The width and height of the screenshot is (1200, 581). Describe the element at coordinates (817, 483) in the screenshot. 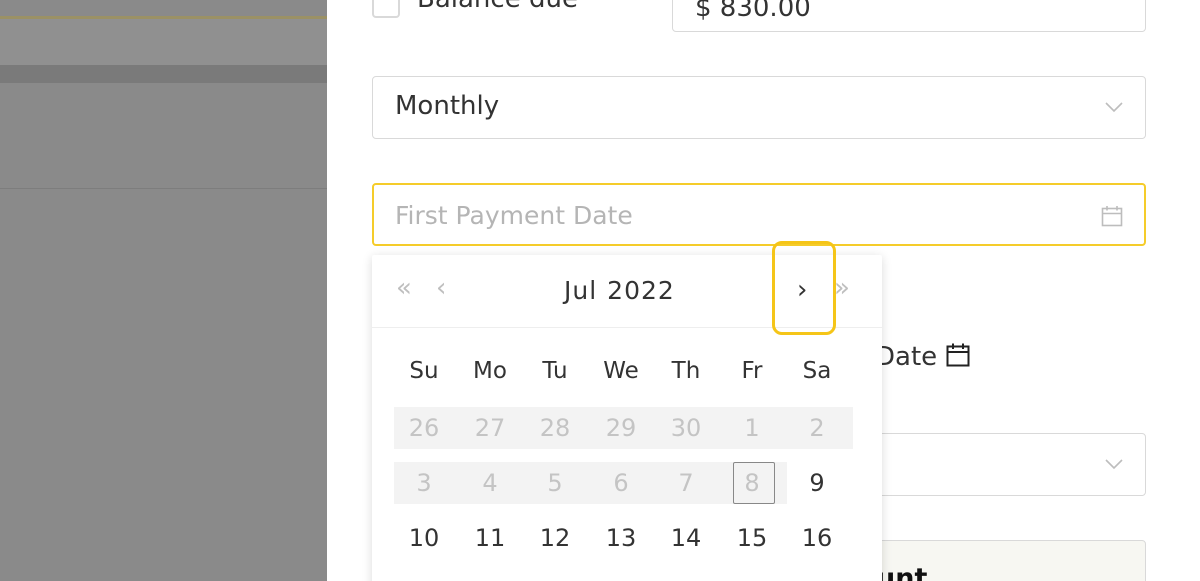

I see `calendar-day: 9` at that location.